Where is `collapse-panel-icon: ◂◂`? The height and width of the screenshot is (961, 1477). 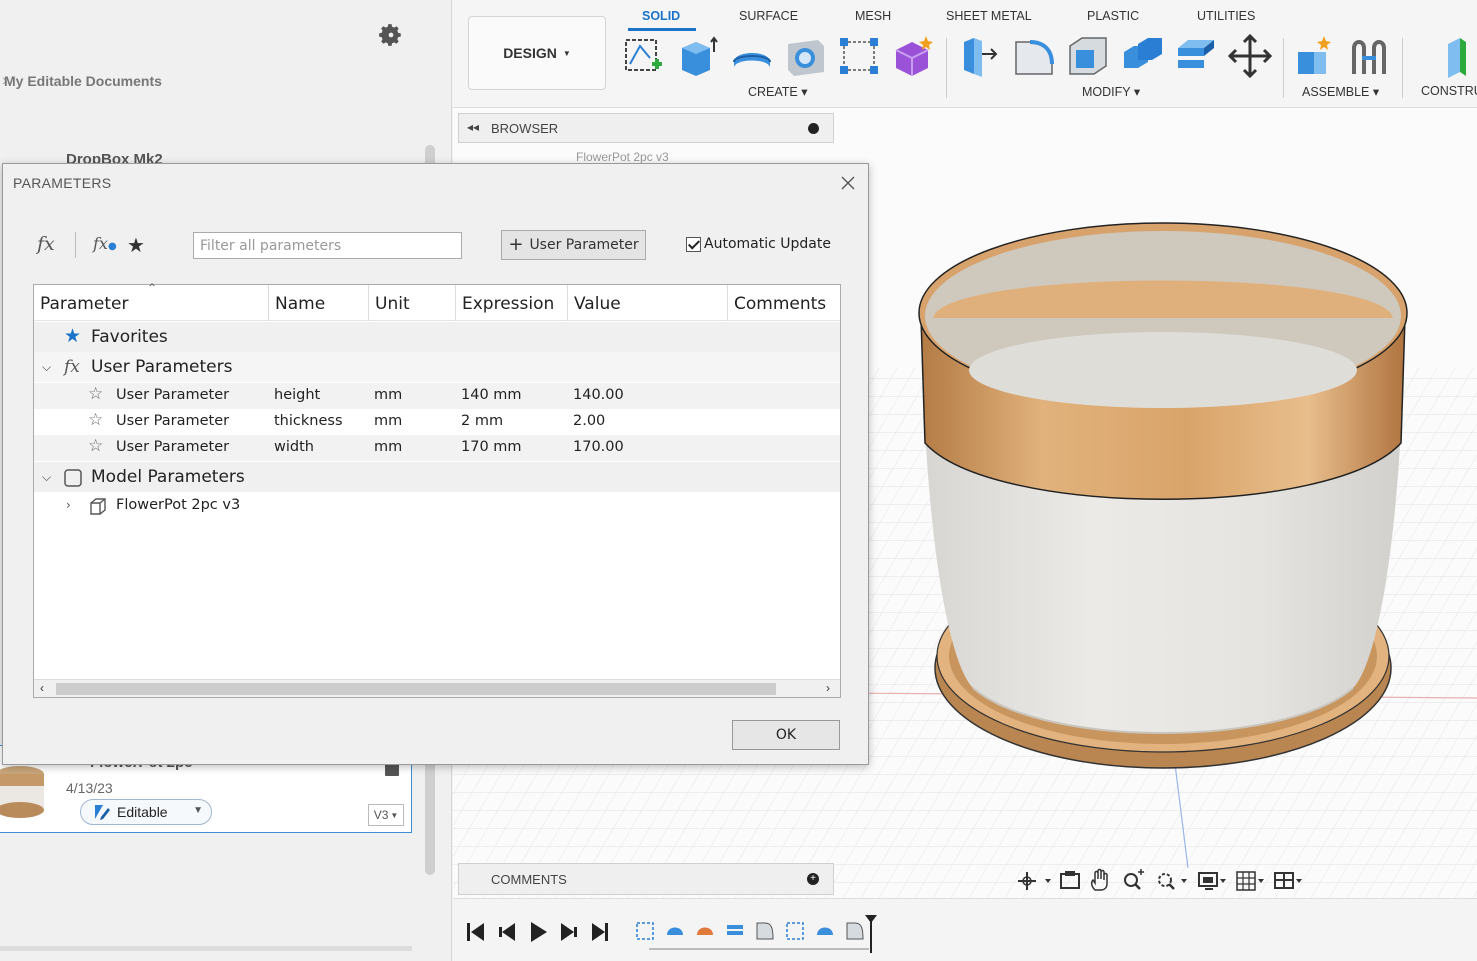
collapse-panel-icon: ◂◂ is located at coordinates (473, 127).